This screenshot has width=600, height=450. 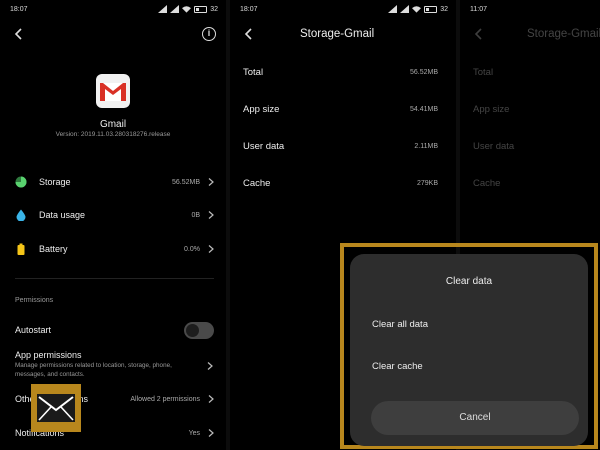 I want to click on autostart-toggle, so click(x=199, y=330).